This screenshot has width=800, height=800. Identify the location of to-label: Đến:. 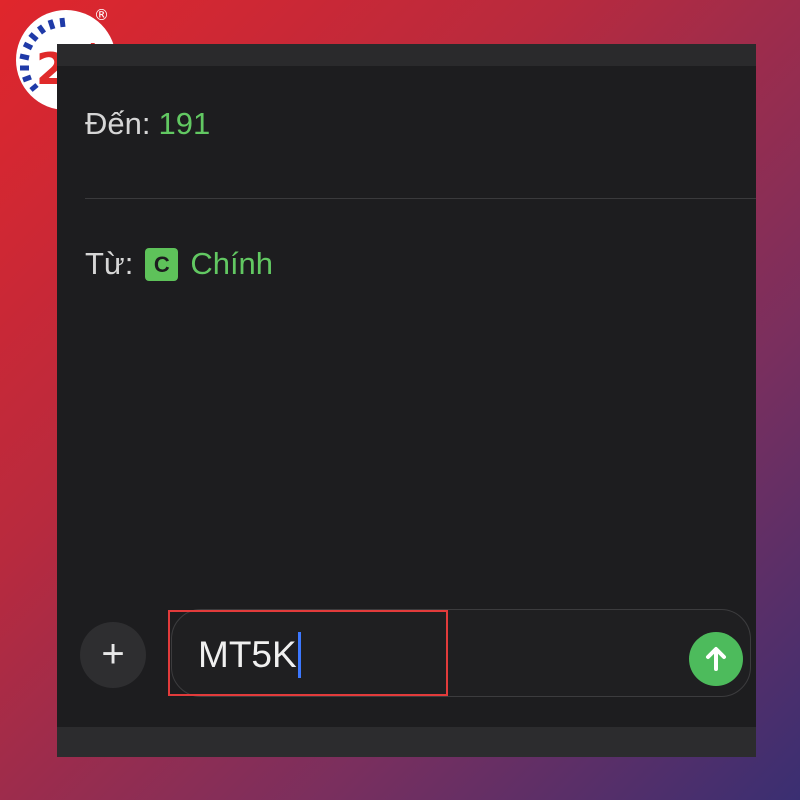
(118, 123).